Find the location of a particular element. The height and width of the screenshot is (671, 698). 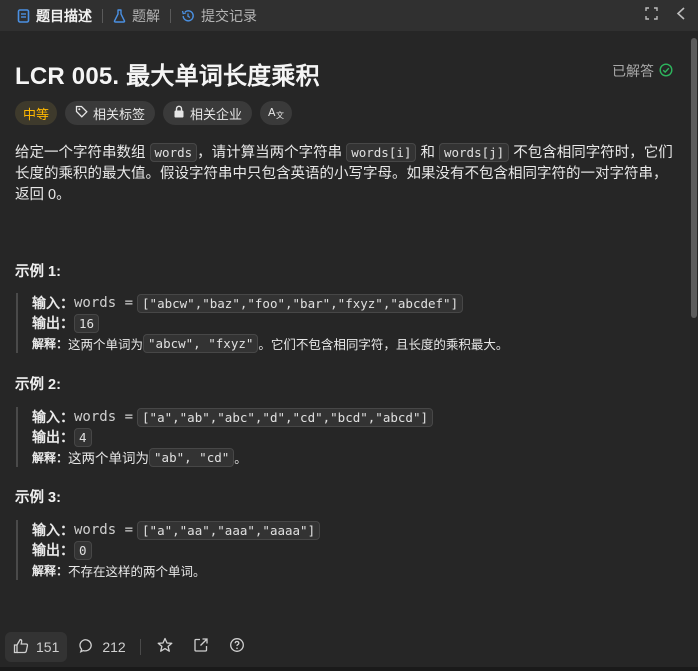

input-value: ["a","aa","aaa","aaaa"] is located at coordinates (229, 530).